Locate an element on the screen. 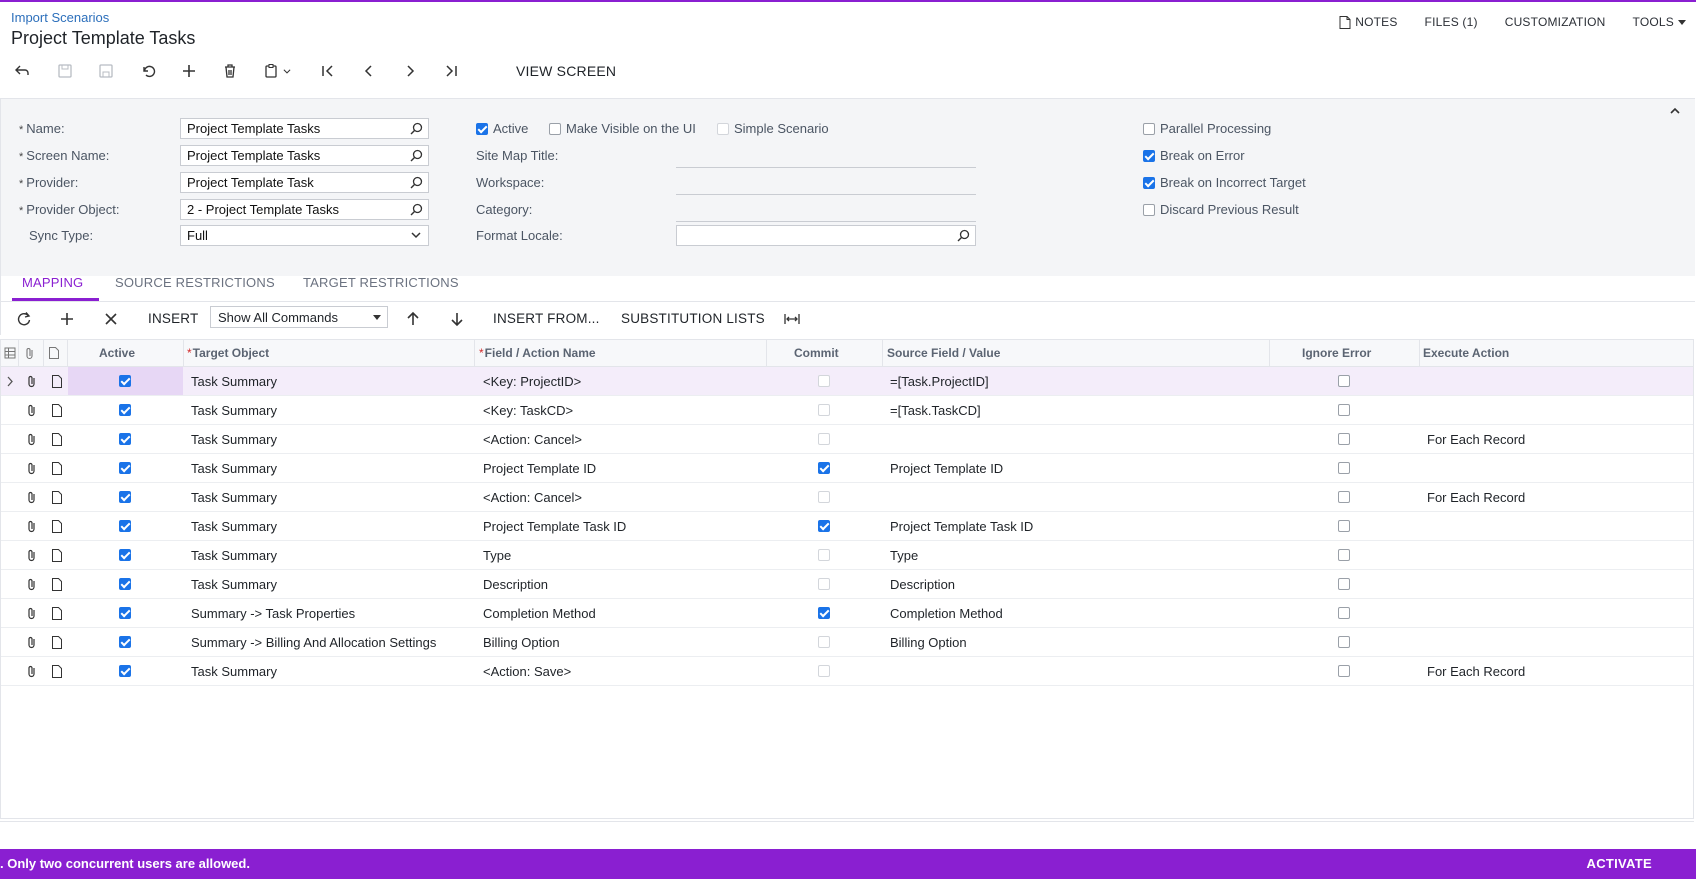 This screenshot has height=879, width=1696. site-map-title-field is located at coordinates (826, 167).